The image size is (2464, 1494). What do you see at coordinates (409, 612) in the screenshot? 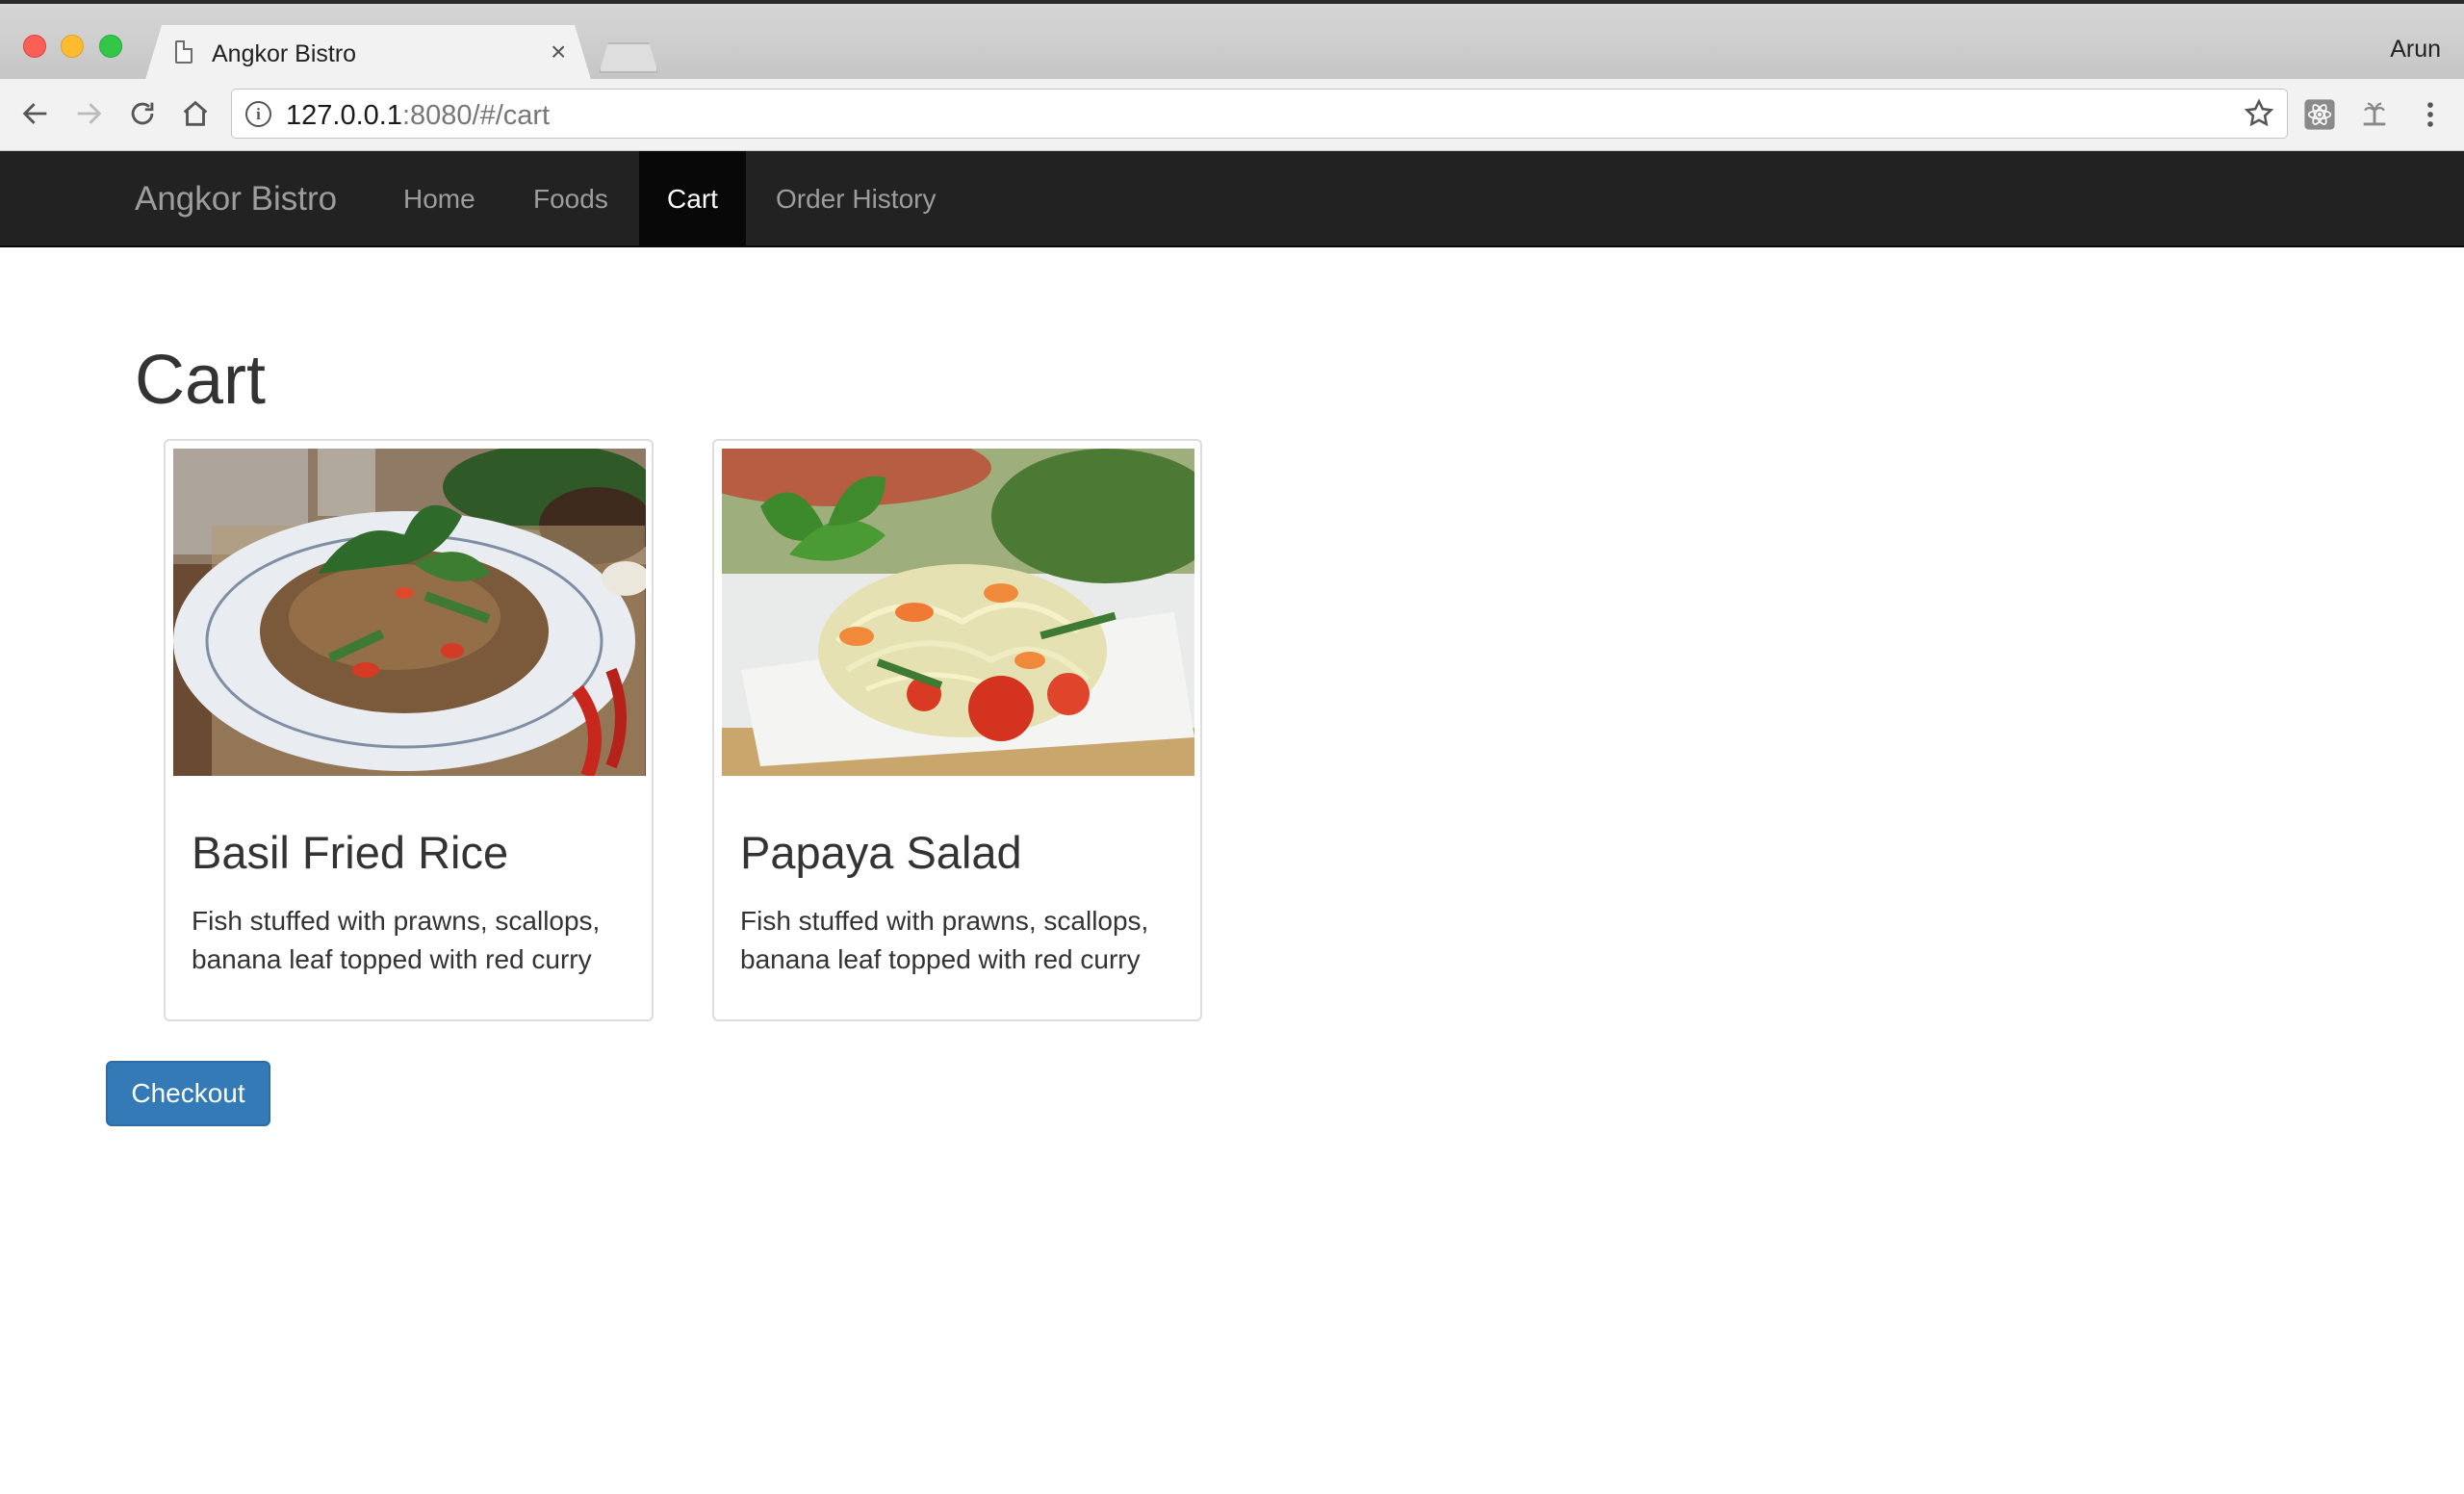
I see `basil-fried-rice-photo` at bounding box center [409, 612].